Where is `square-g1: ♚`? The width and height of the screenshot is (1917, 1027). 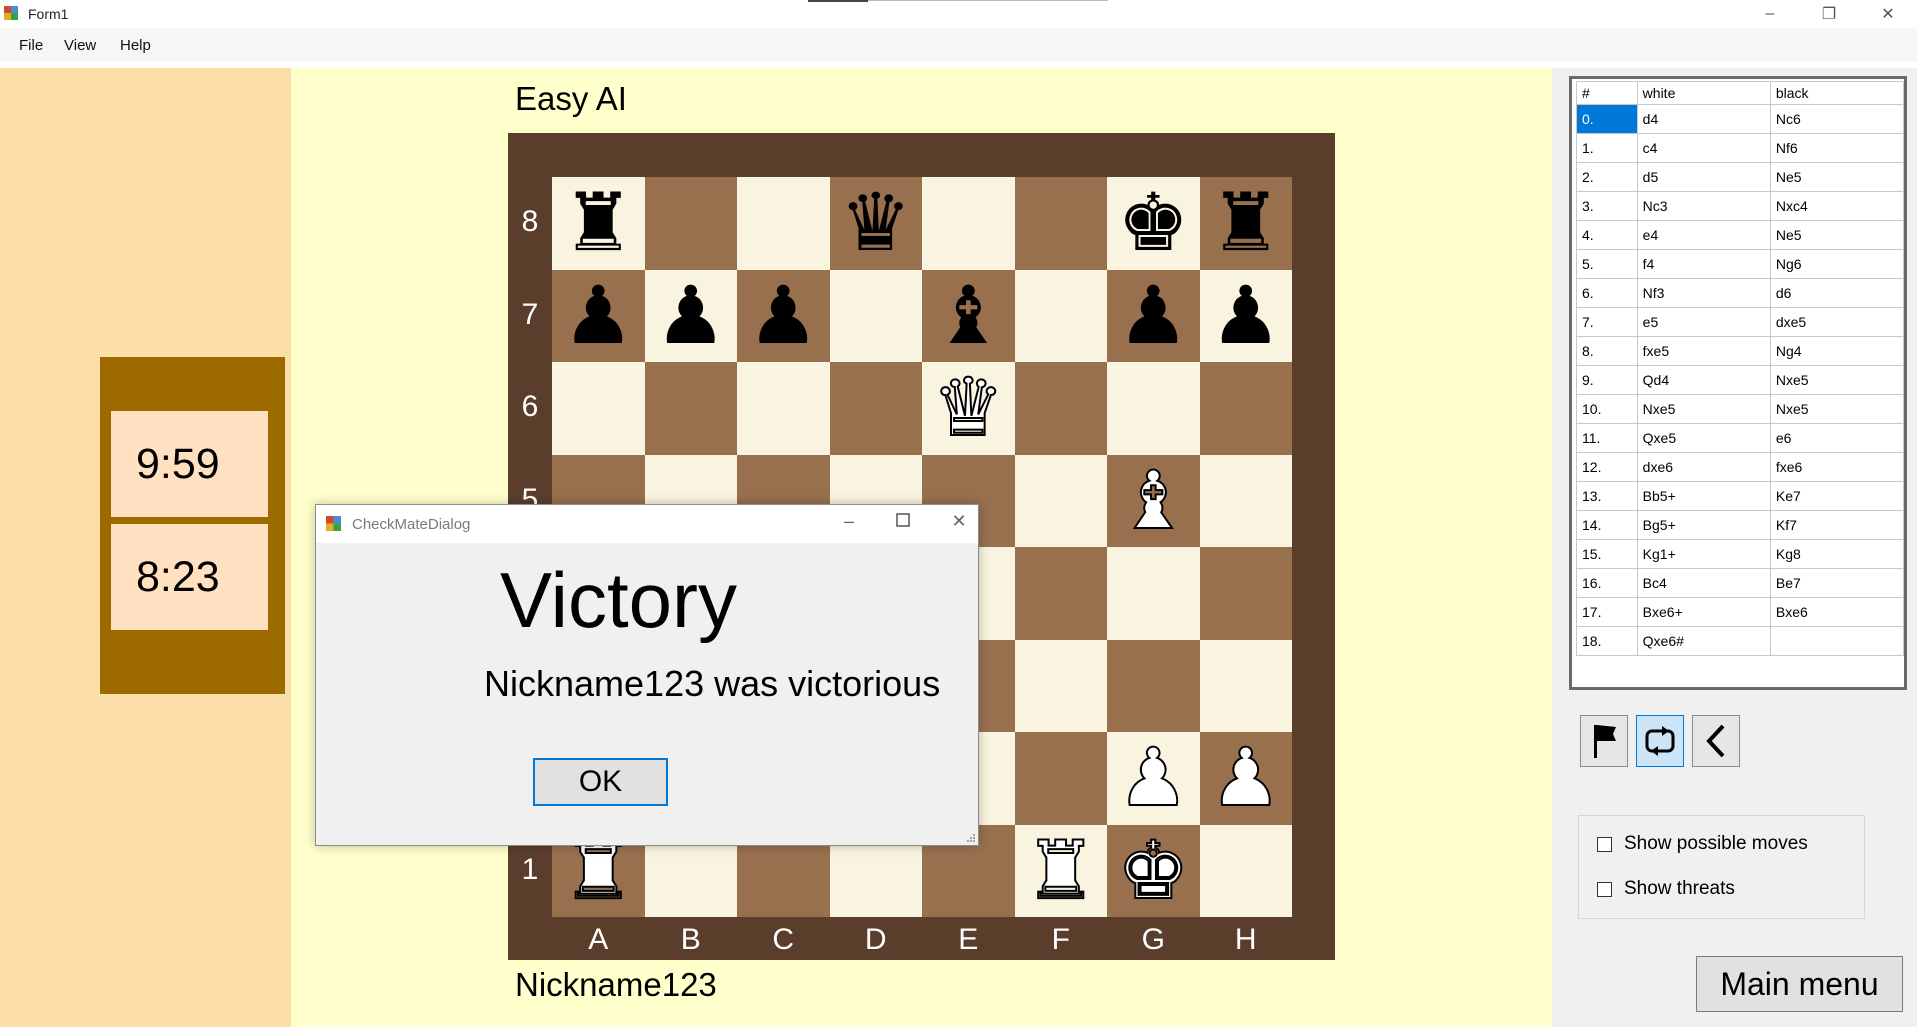
square-g1: ♚ is located at coordinates (1153, 870).